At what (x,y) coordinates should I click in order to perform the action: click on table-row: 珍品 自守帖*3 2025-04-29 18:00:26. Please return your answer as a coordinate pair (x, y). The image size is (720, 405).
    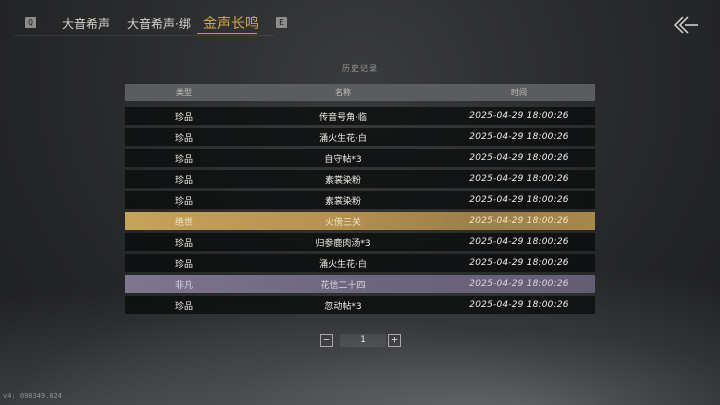
    Looking at the image, I should click on (360, 158).